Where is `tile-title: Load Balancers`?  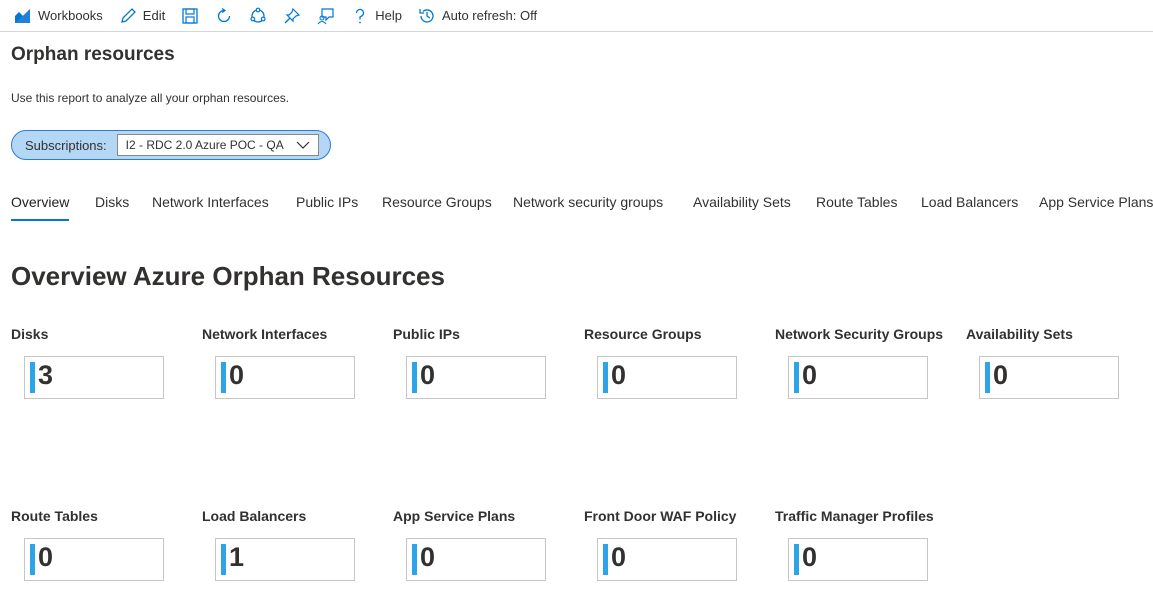
tile-title: Load Balancers is located at coordinates (254, 516).